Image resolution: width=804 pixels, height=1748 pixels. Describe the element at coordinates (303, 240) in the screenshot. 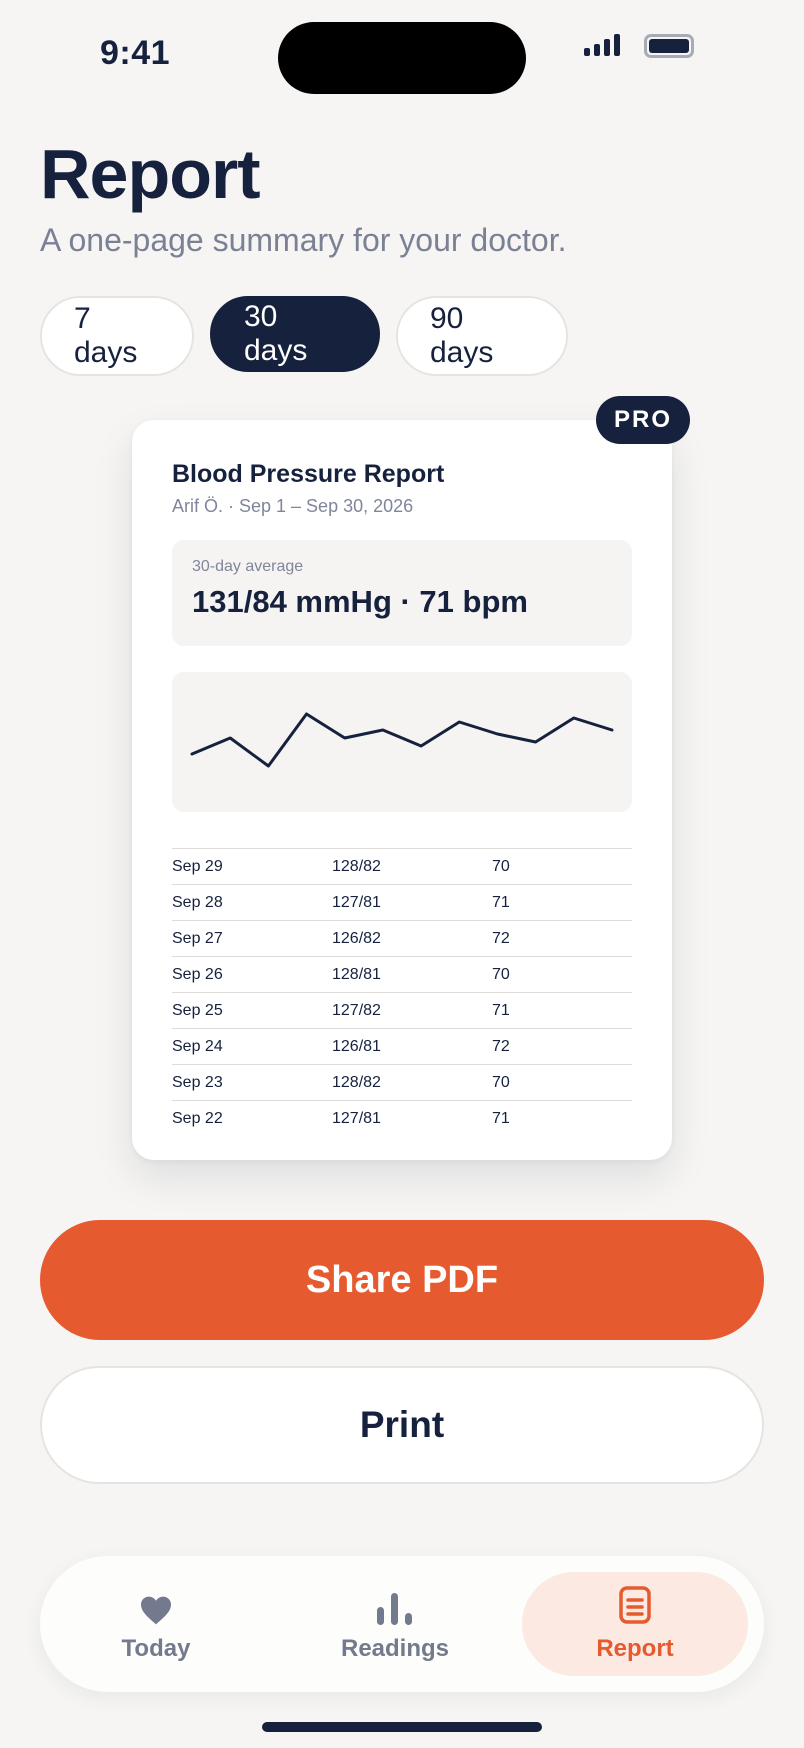

I see `page-subtitle: A one-page summary for your doctor.` at that location.